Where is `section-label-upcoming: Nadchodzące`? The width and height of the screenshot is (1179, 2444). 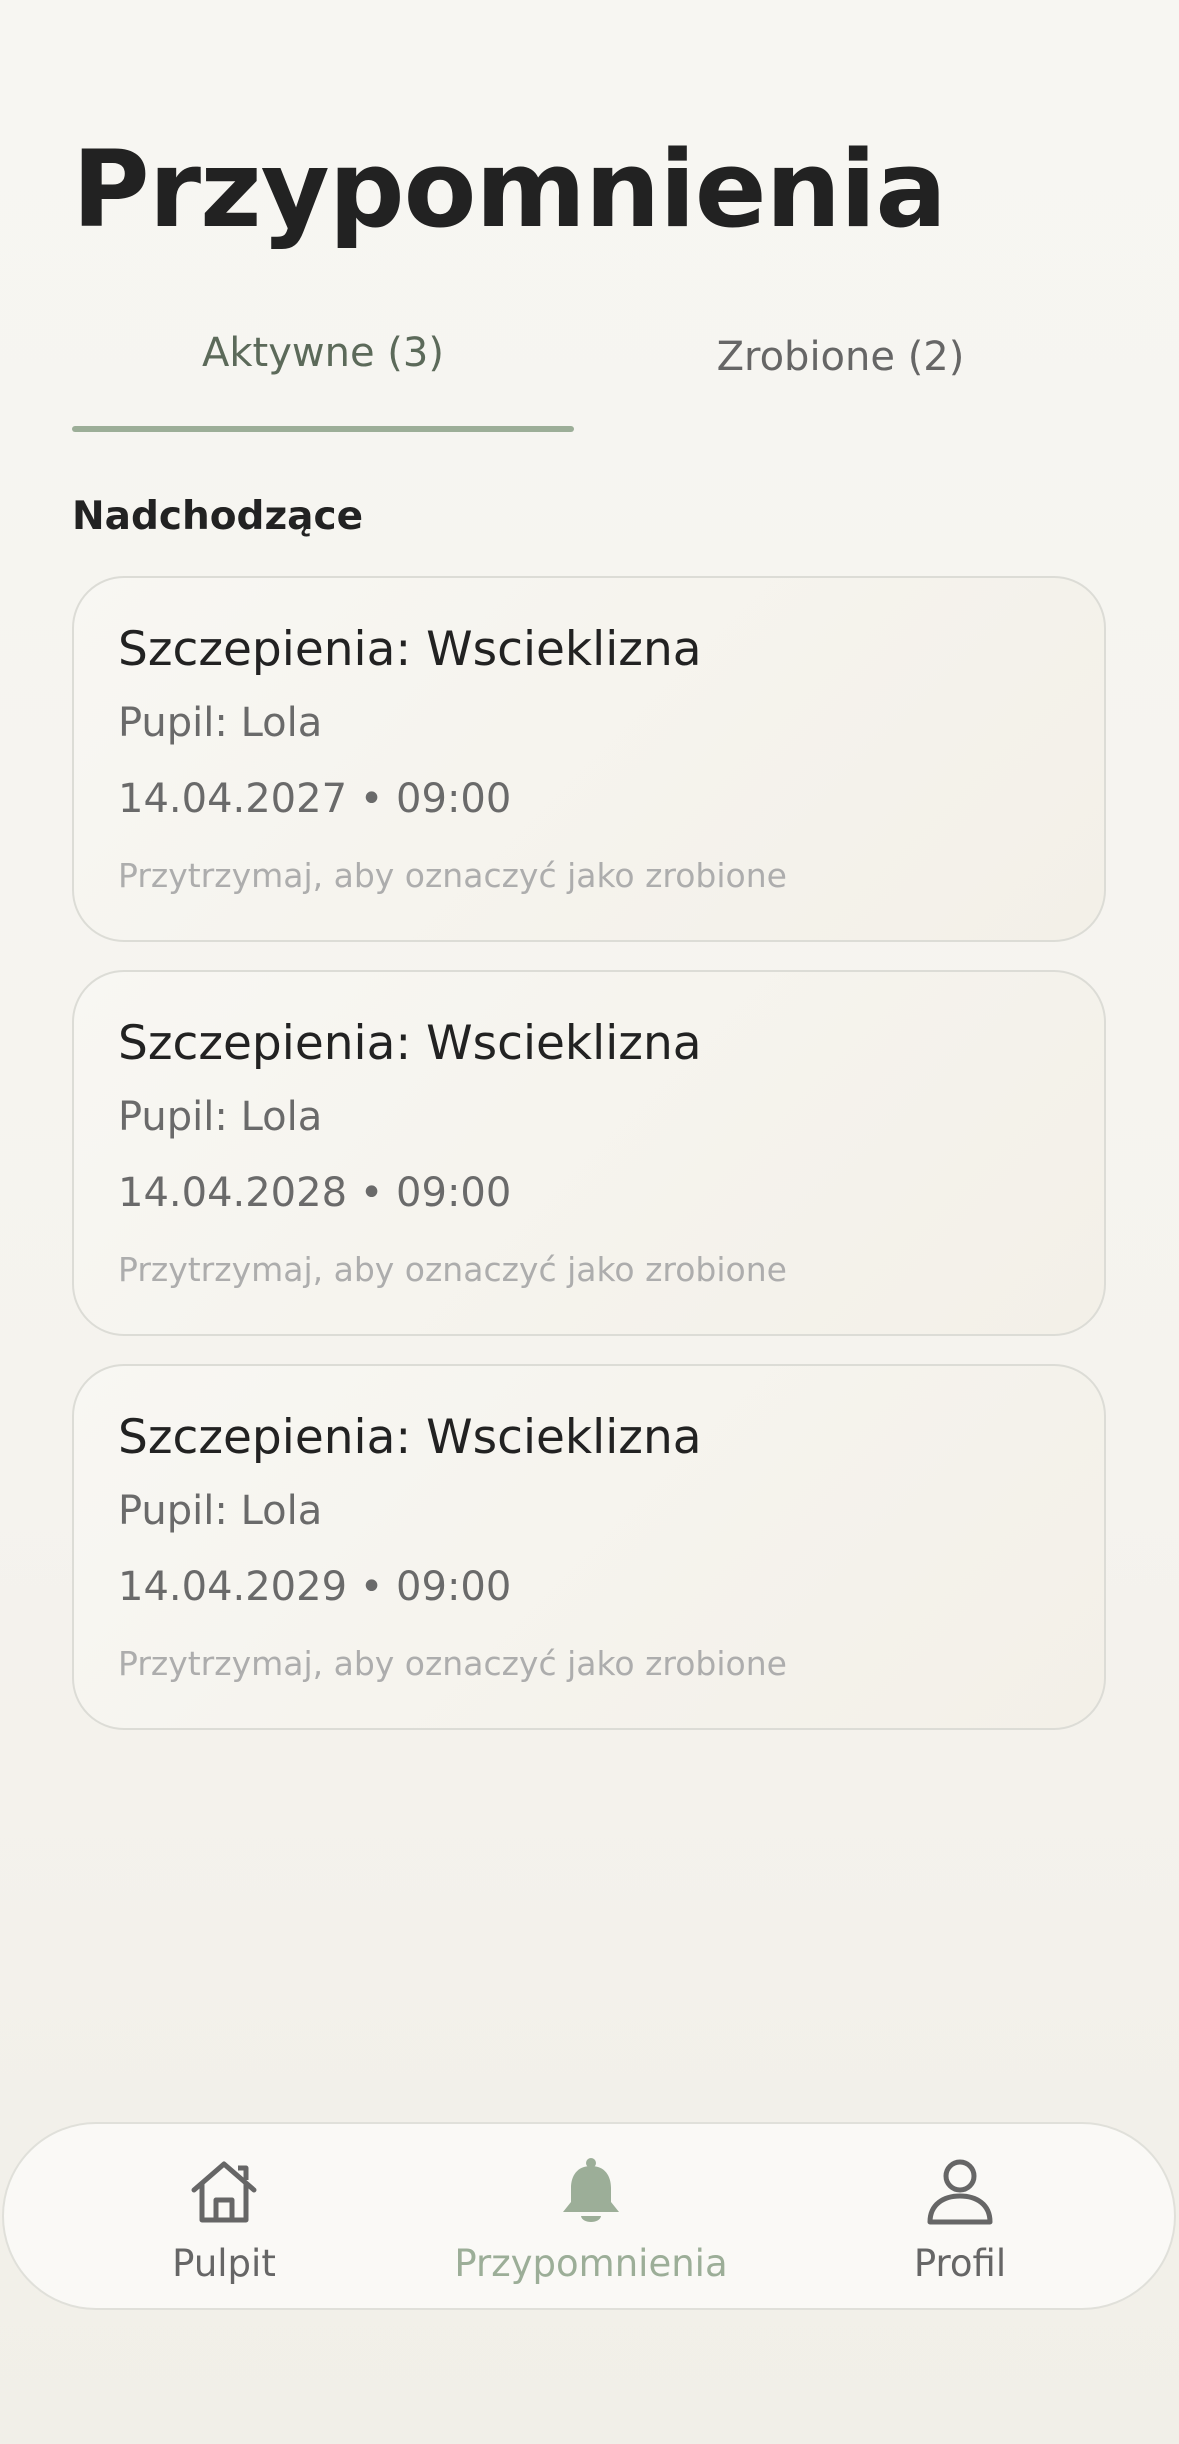
section-label-upcoming: Nadchodzące is located at coordinates (218, 516).